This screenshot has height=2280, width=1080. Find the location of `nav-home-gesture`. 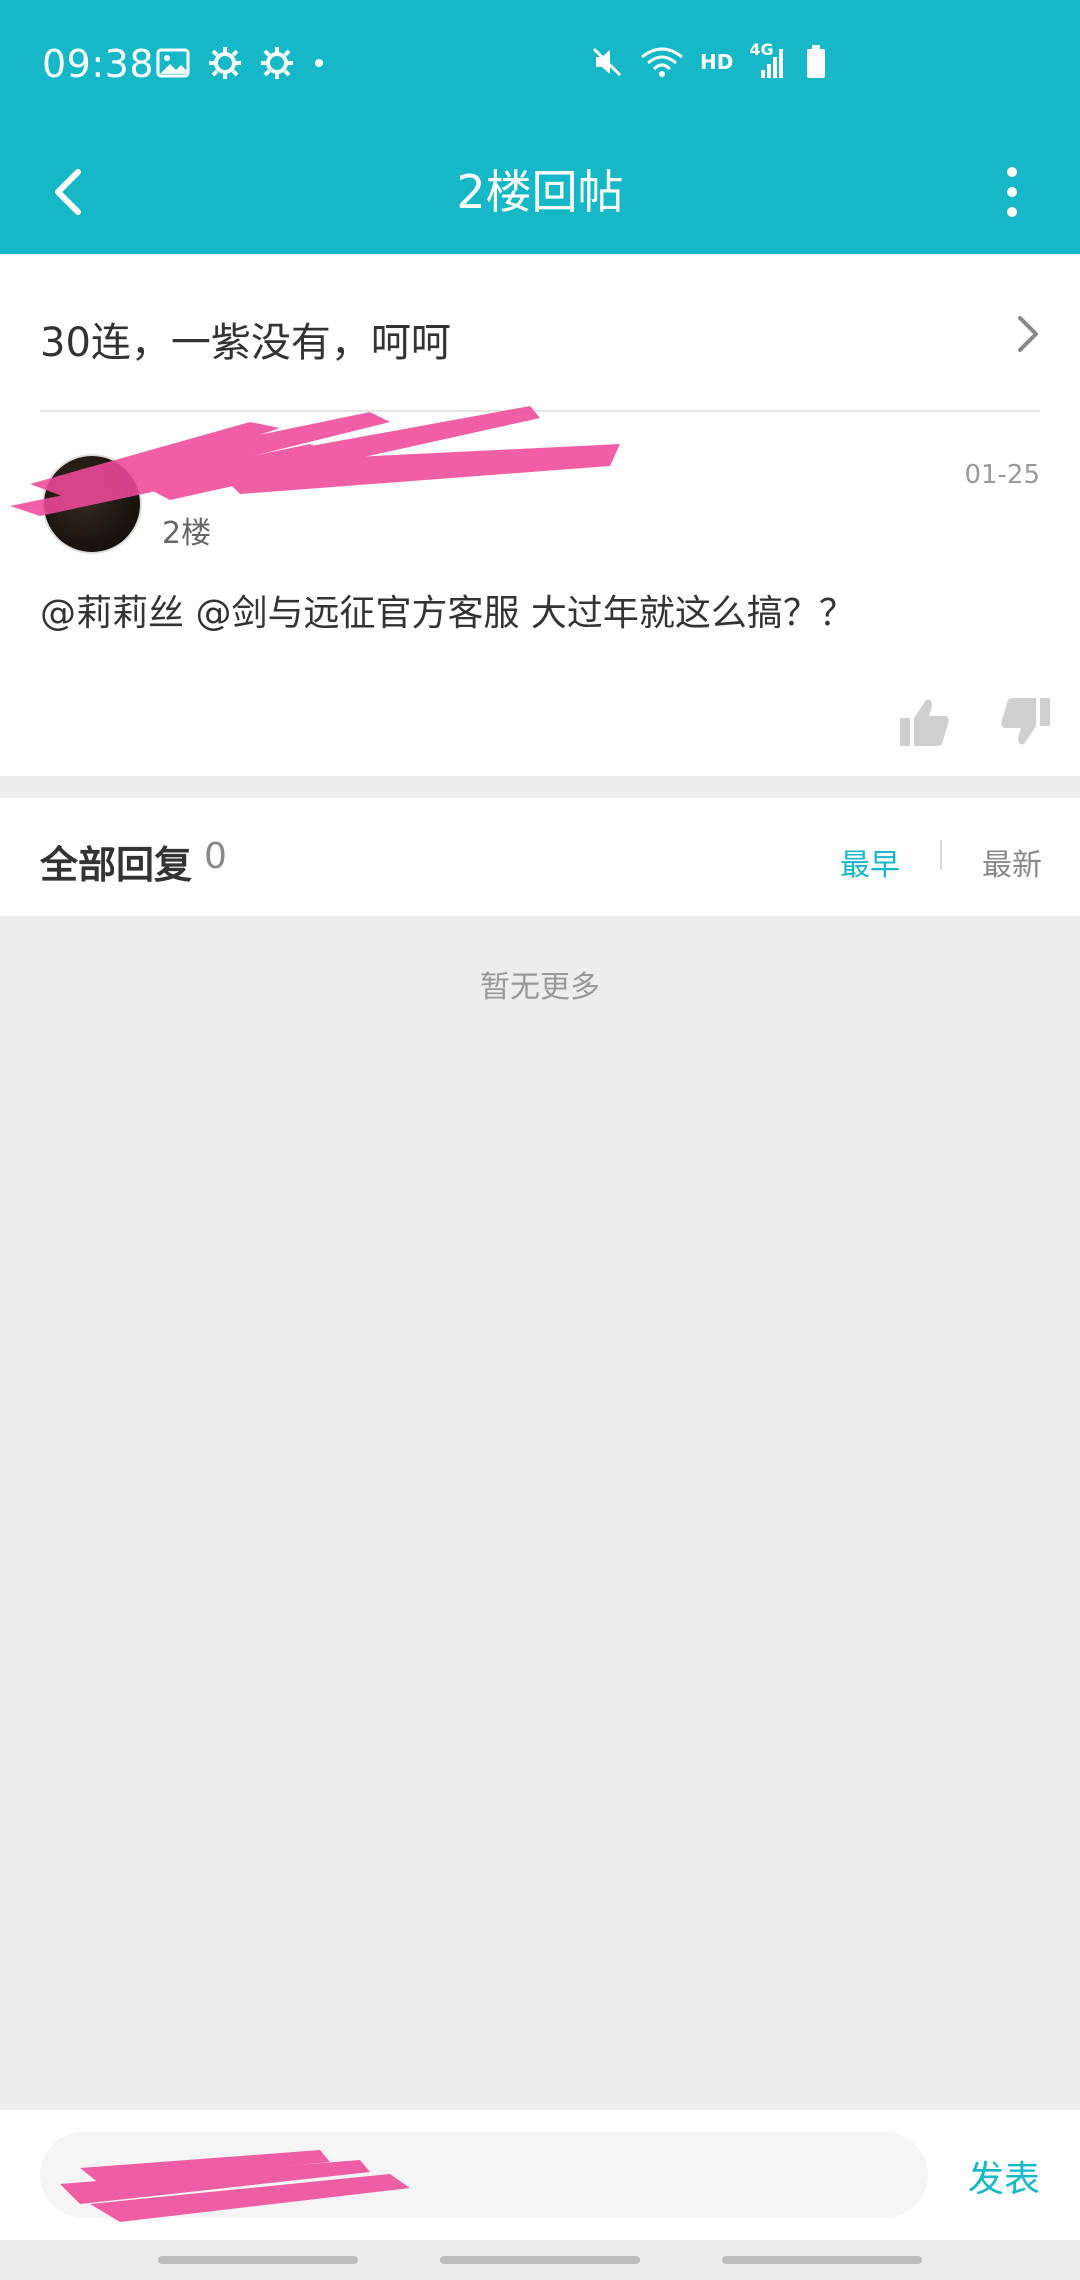

nav-home-gesture is located at coordinates (540, 2260).